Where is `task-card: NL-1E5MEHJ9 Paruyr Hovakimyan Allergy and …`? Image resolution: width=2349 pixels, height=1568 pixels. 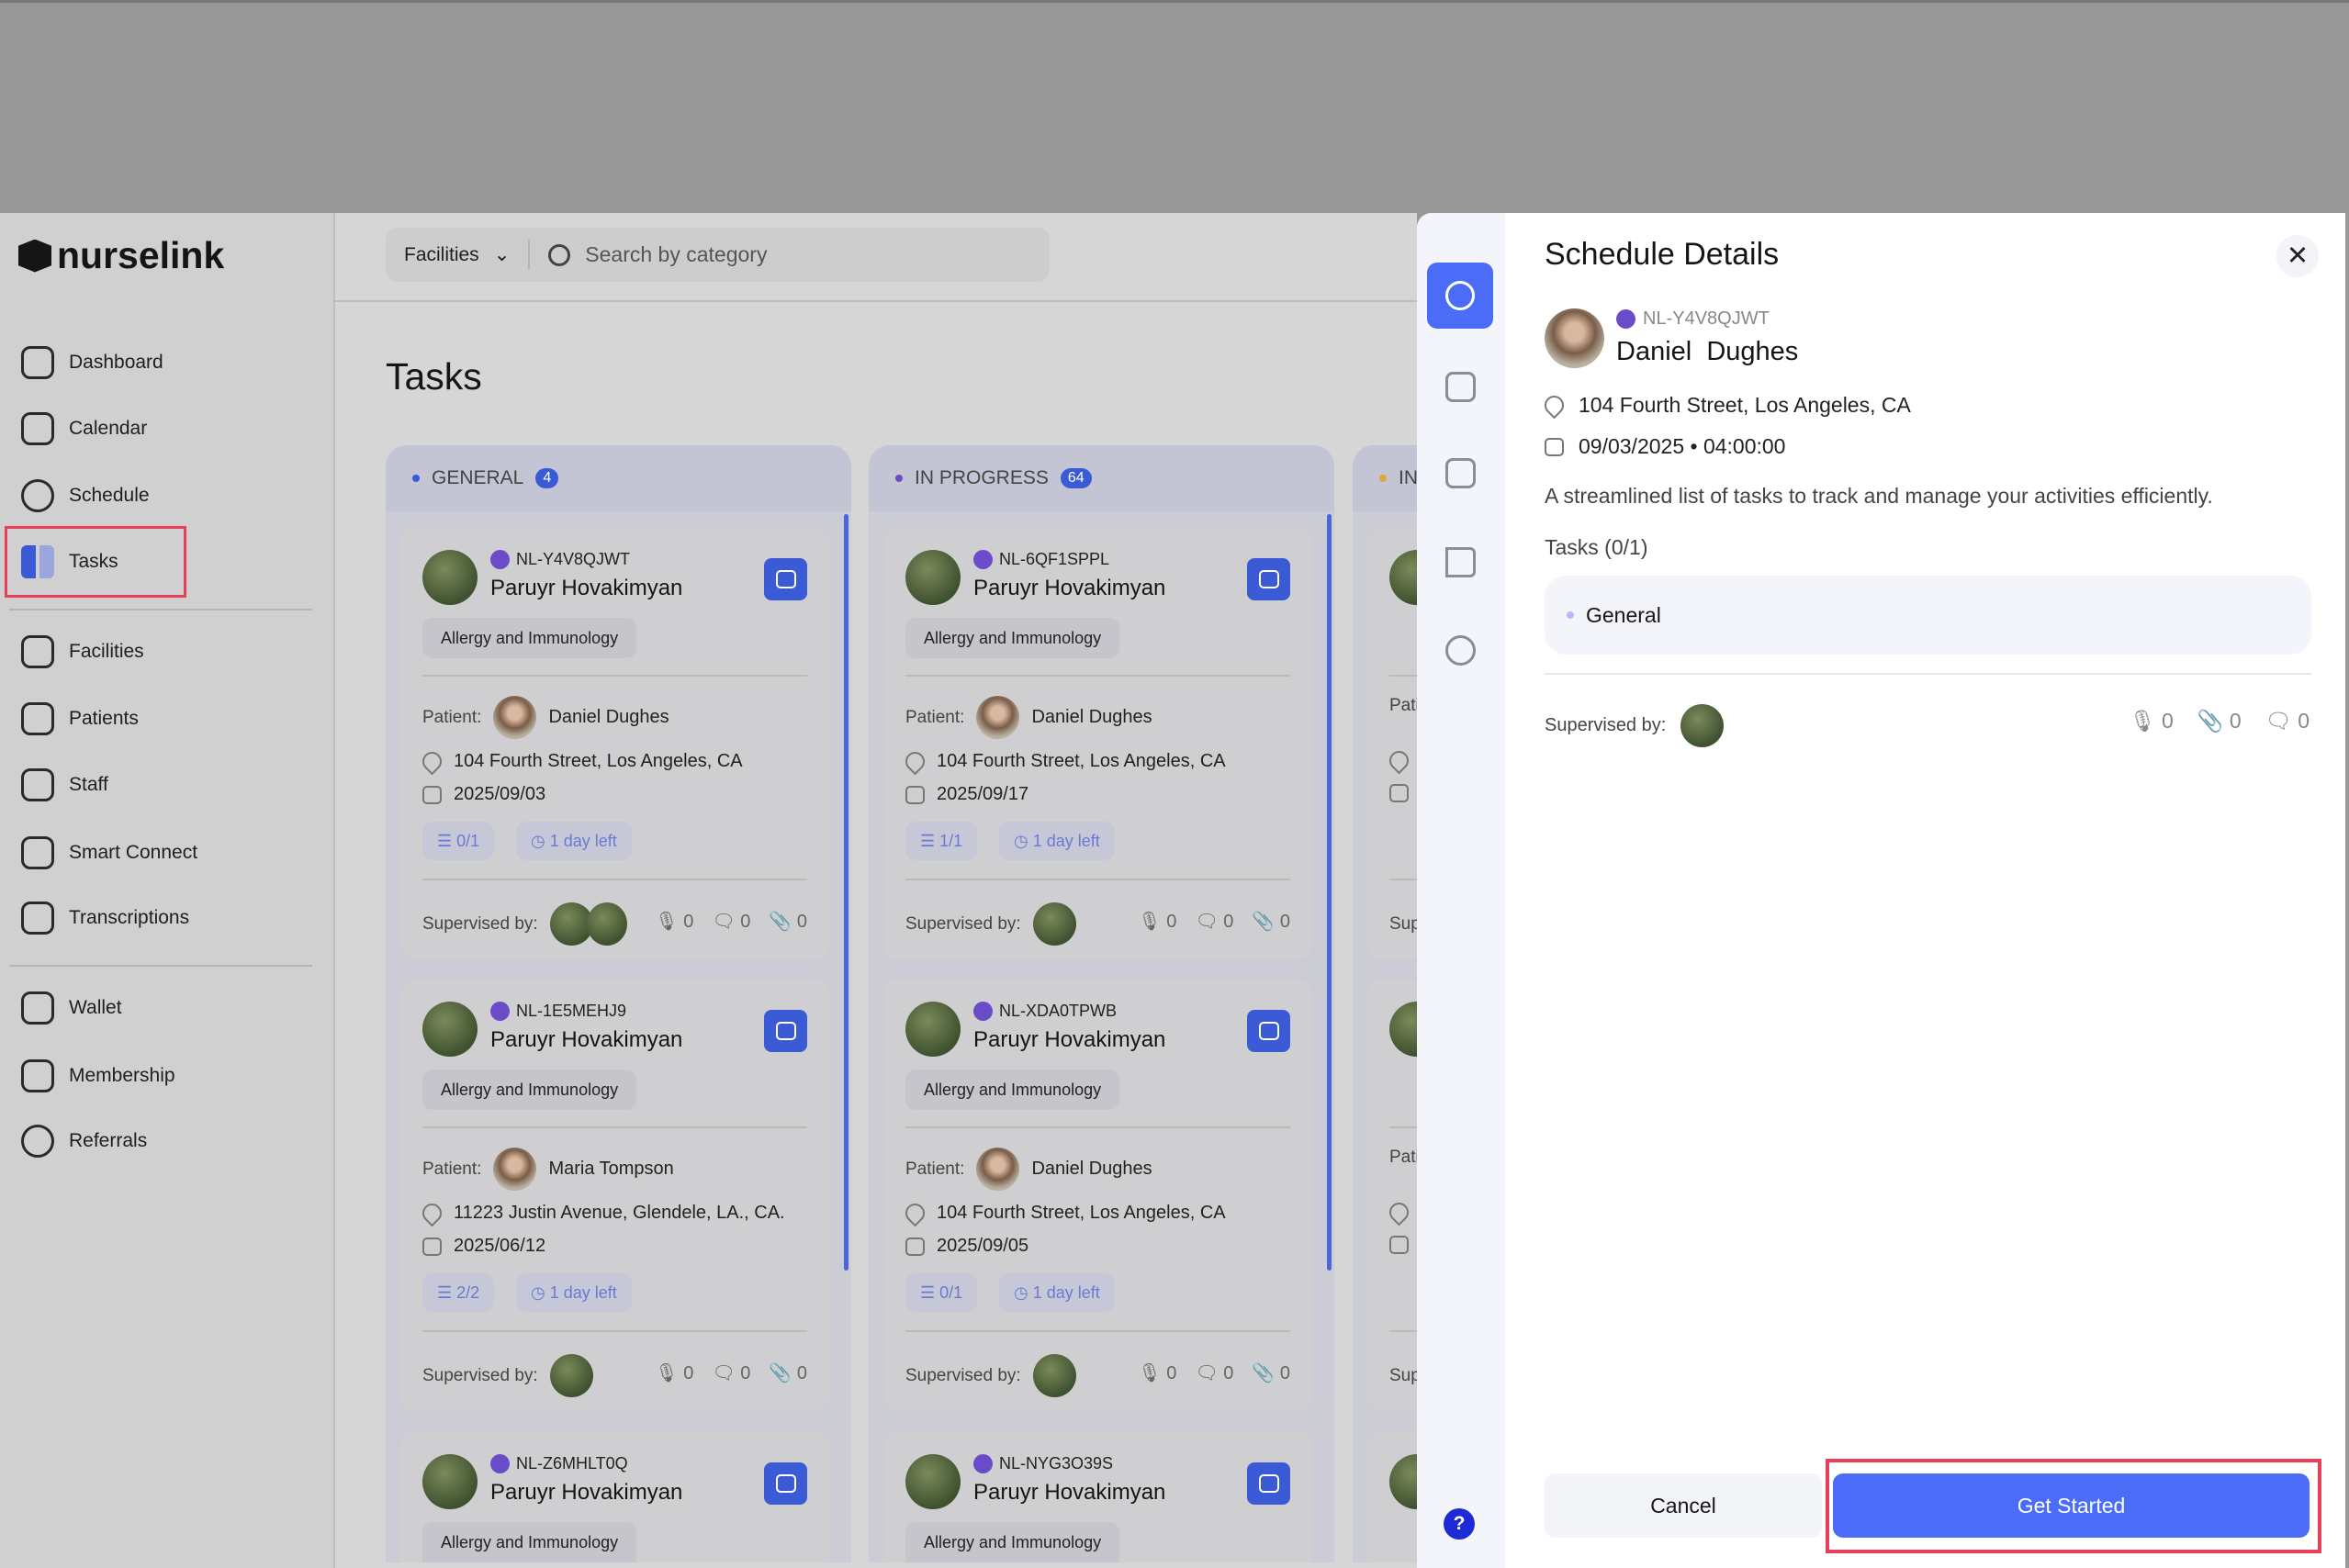
task-card: NL-1E5MEHJ9 Paruyr Hovakimyan Allergy and … is located at coordinates (615, 1195).